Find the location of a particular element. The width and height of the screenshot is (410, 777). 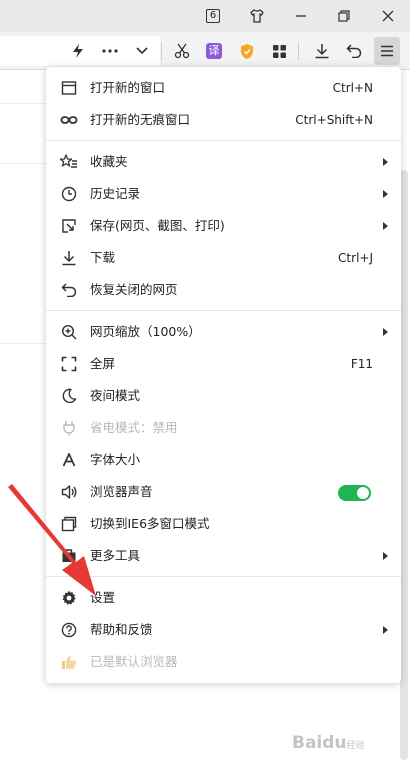

skin-button is located at coordinates (257, 16).